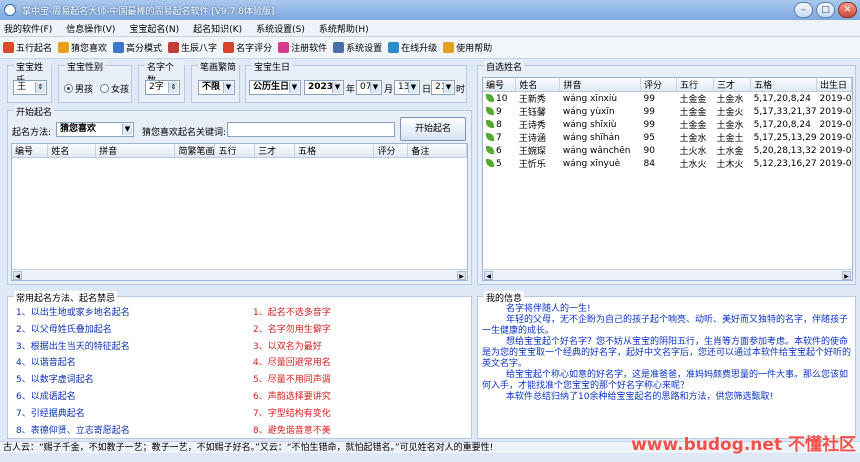 The image size is (860, 462). What do you see at coordinates (72, 151) in the screenshot?
I see `results-column-header: 姓名` at bounding box center [72, 151].